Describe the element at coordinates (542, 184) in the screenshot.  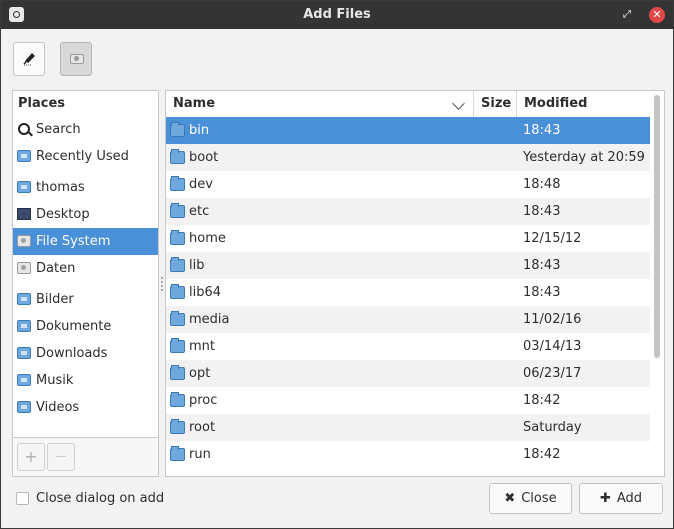
I see `file-modified: 18:48` at that location.